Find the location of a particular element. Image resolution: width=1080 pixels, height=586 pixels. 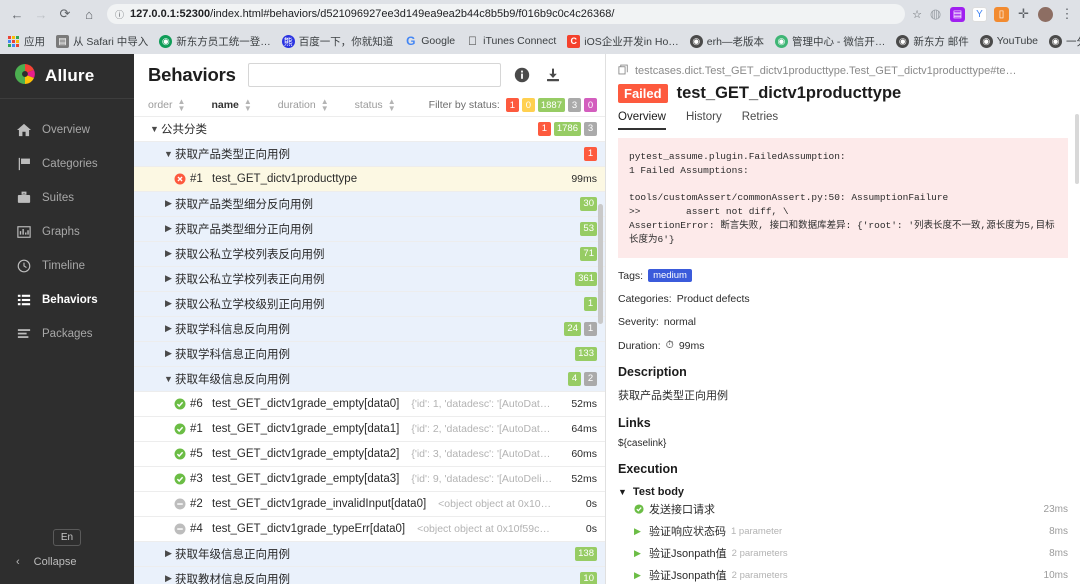

sidebar-item-behaviors: Behaviors is located at coordinates (67, 300).